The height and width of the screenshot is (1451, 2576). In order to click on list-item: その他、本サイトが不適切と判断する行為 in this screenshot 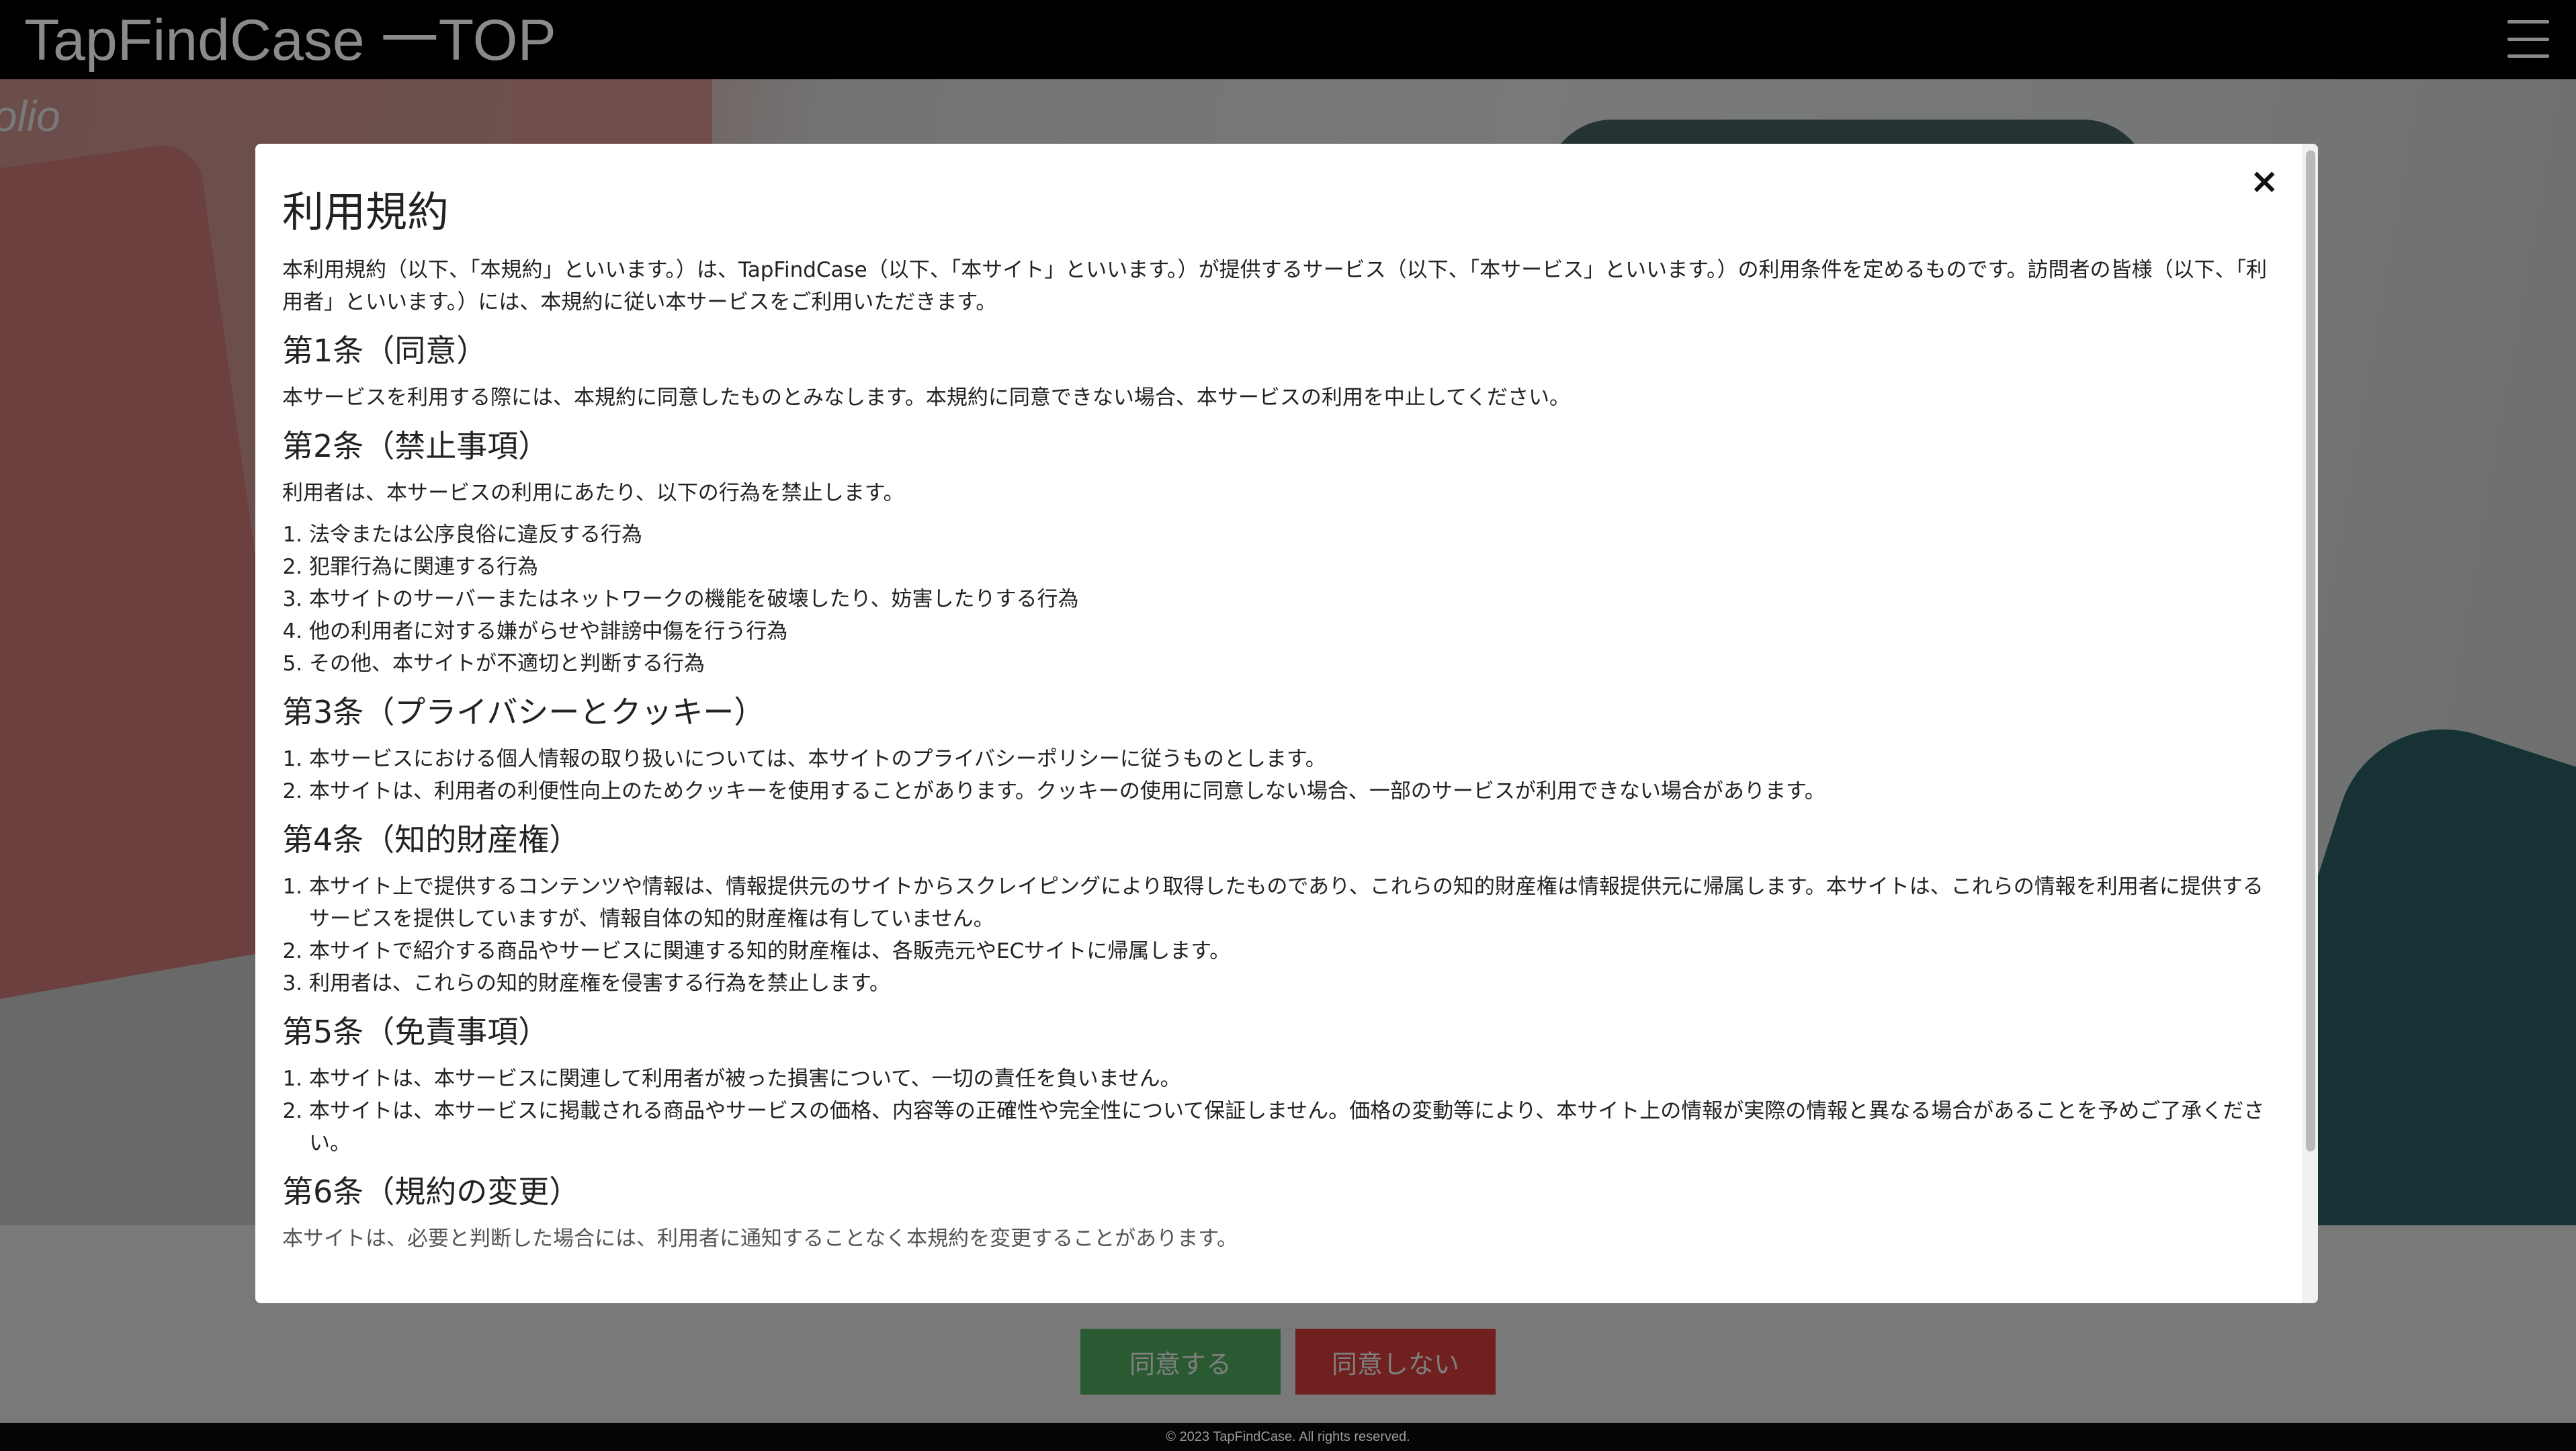, I will do `click(1290, 664)`.